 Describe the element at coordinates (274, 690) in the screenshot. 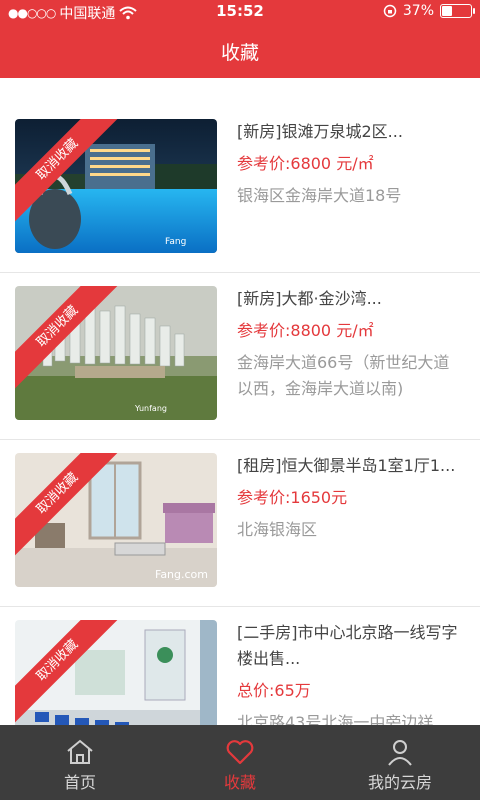

I see `item-price: 总价:65万` at that location.